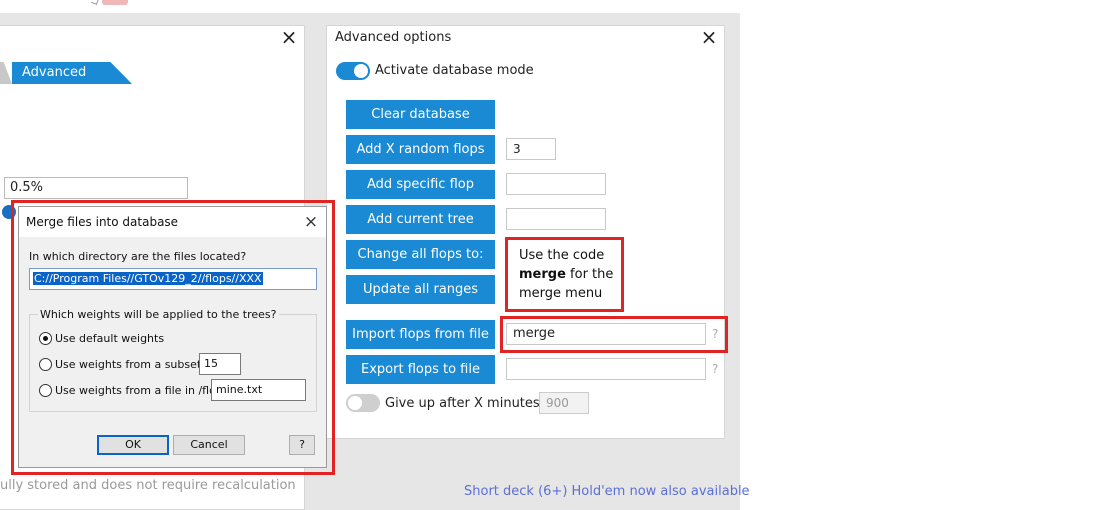 The image size is (1120, 510). I want to click on default-weights-radio, so click(45, 338).